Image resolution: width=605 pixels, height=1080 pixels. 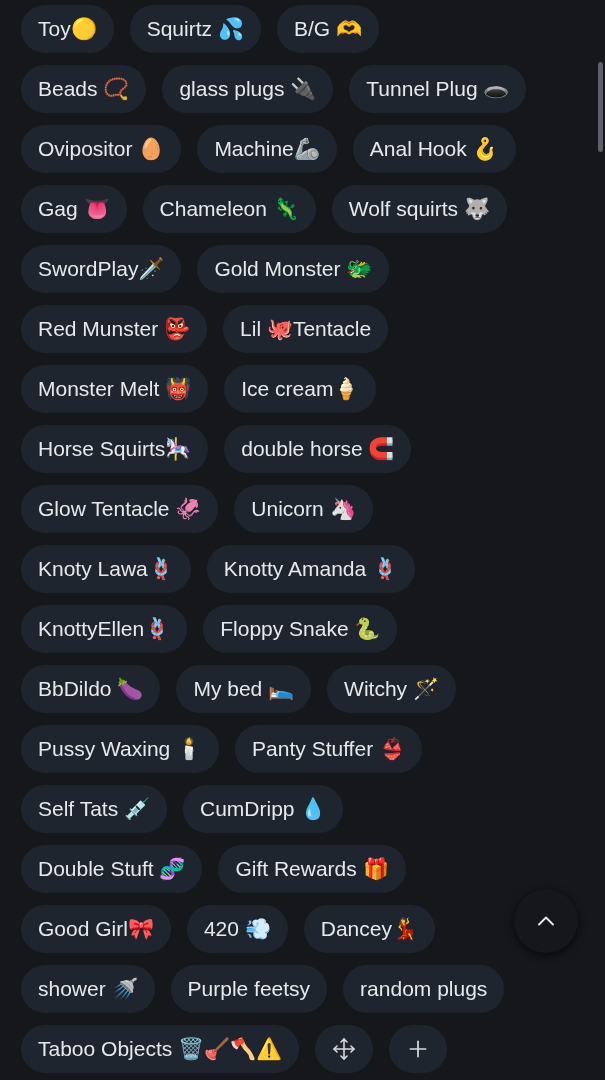 What do you see at coordinates (106, 569) in the screenshot?
I see `tag-chip: Knoty Lawa🪢` at bounding box center [106, 569].